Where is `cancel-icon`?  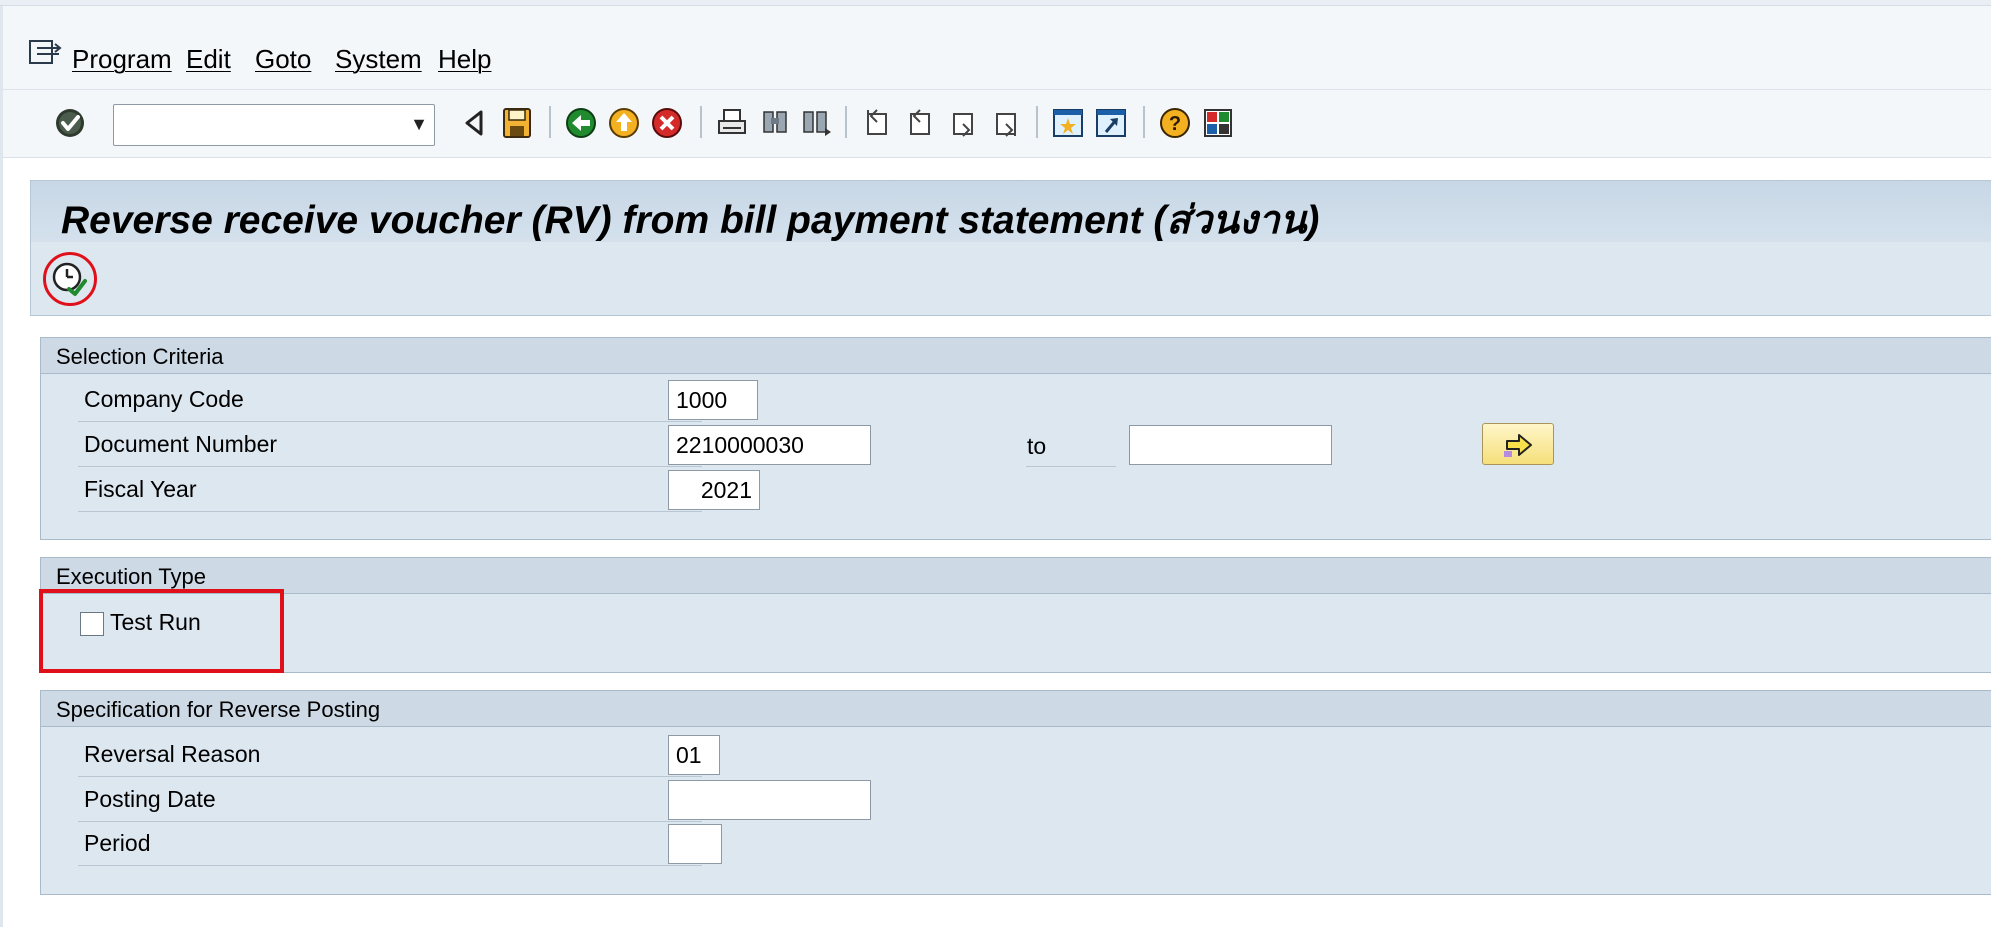 cancel-icon is located at coordinates (667, 123).